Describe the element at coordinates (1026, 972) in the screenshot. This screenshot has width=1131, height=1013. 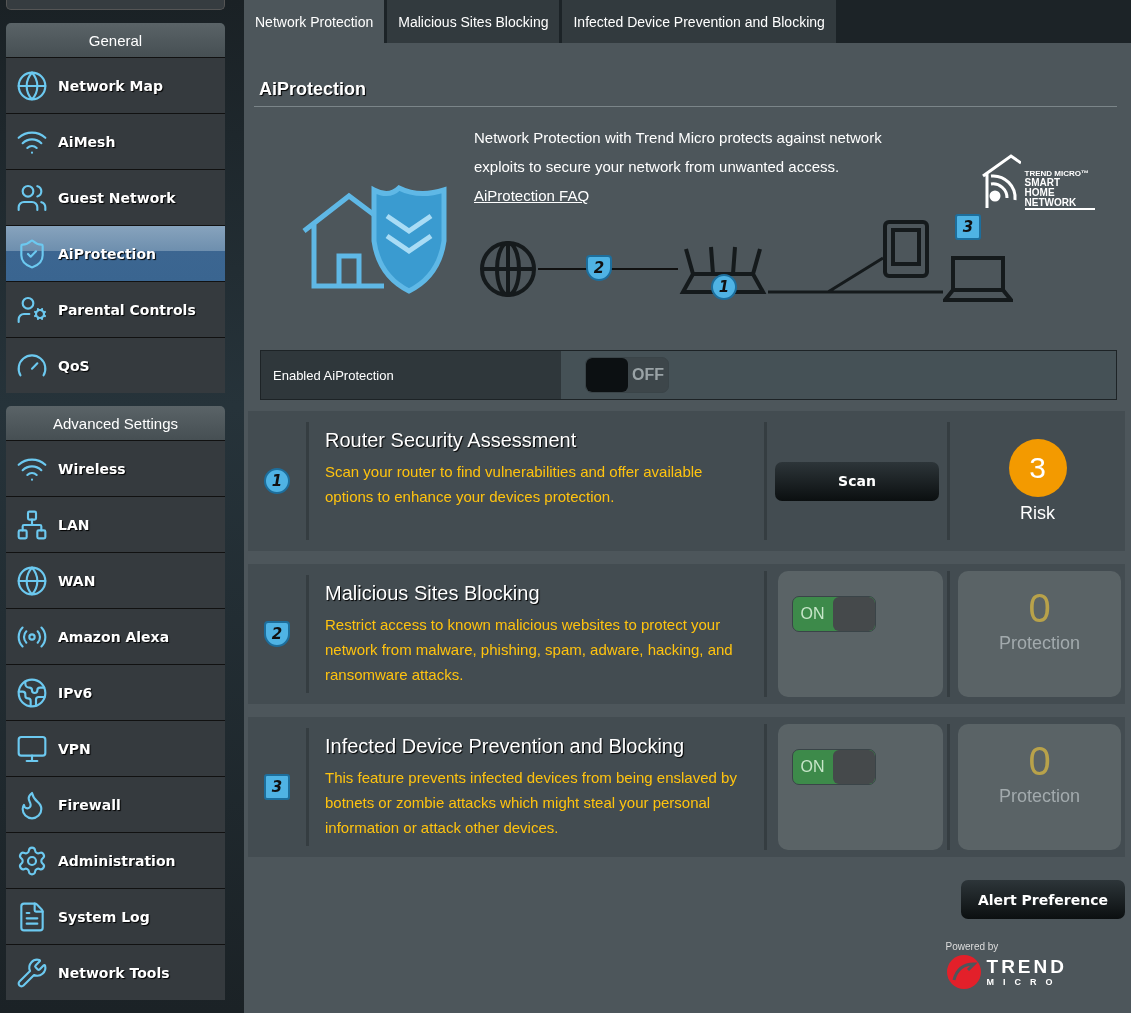
I see `brand-logo-text: TREND MICRO` at that location.